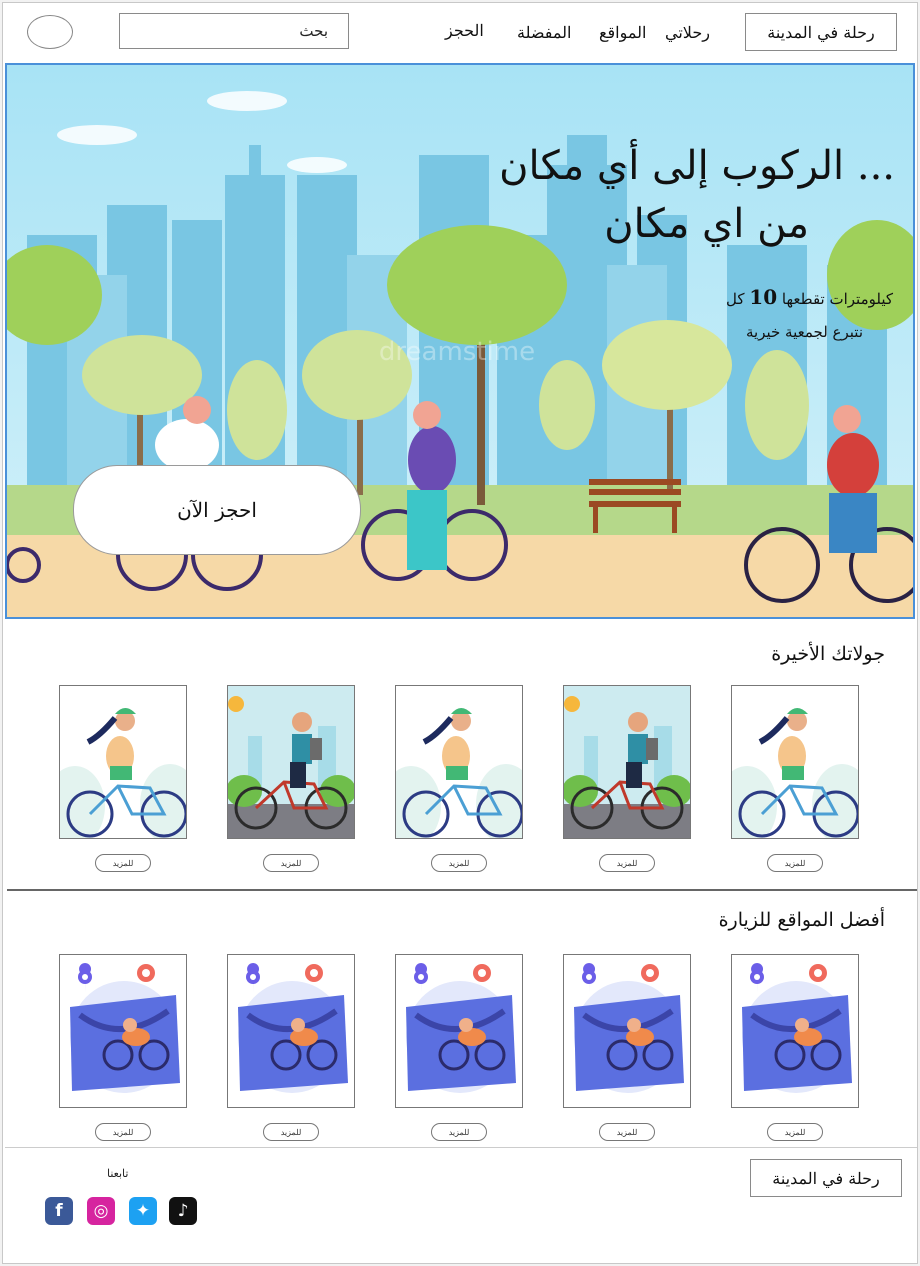 The height and width of the screenshot is (1266, 920). What do you see at coordinates (622, 32) in the screenshot?
I see `nav-locations: المواقع` at bounding box center [622, 32].